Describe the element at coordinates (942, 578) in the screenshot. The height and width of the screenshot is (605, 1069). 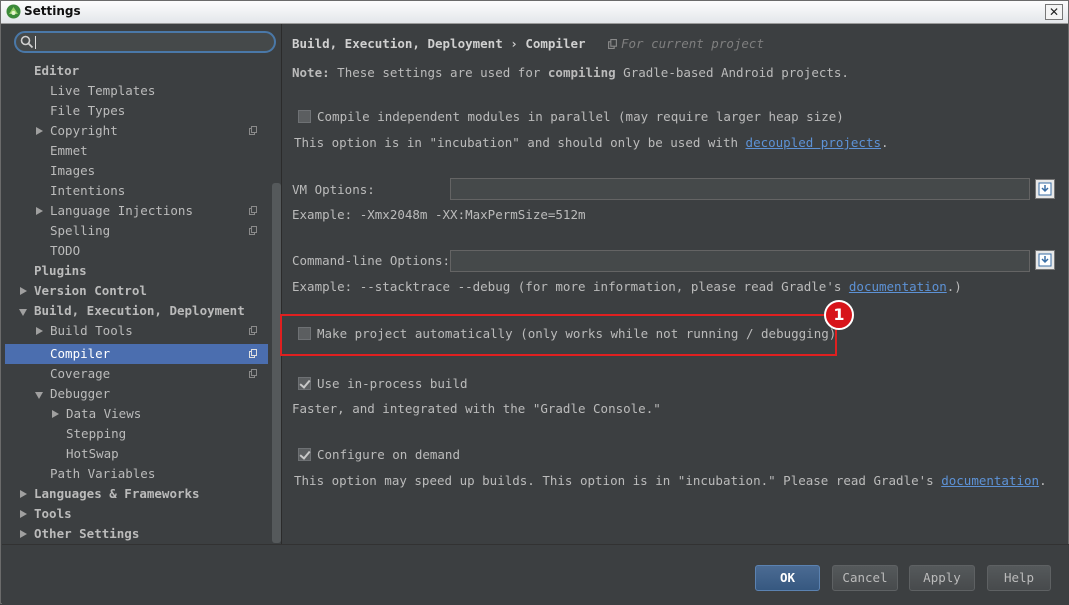
I see `apply-button: Apply` at that location.